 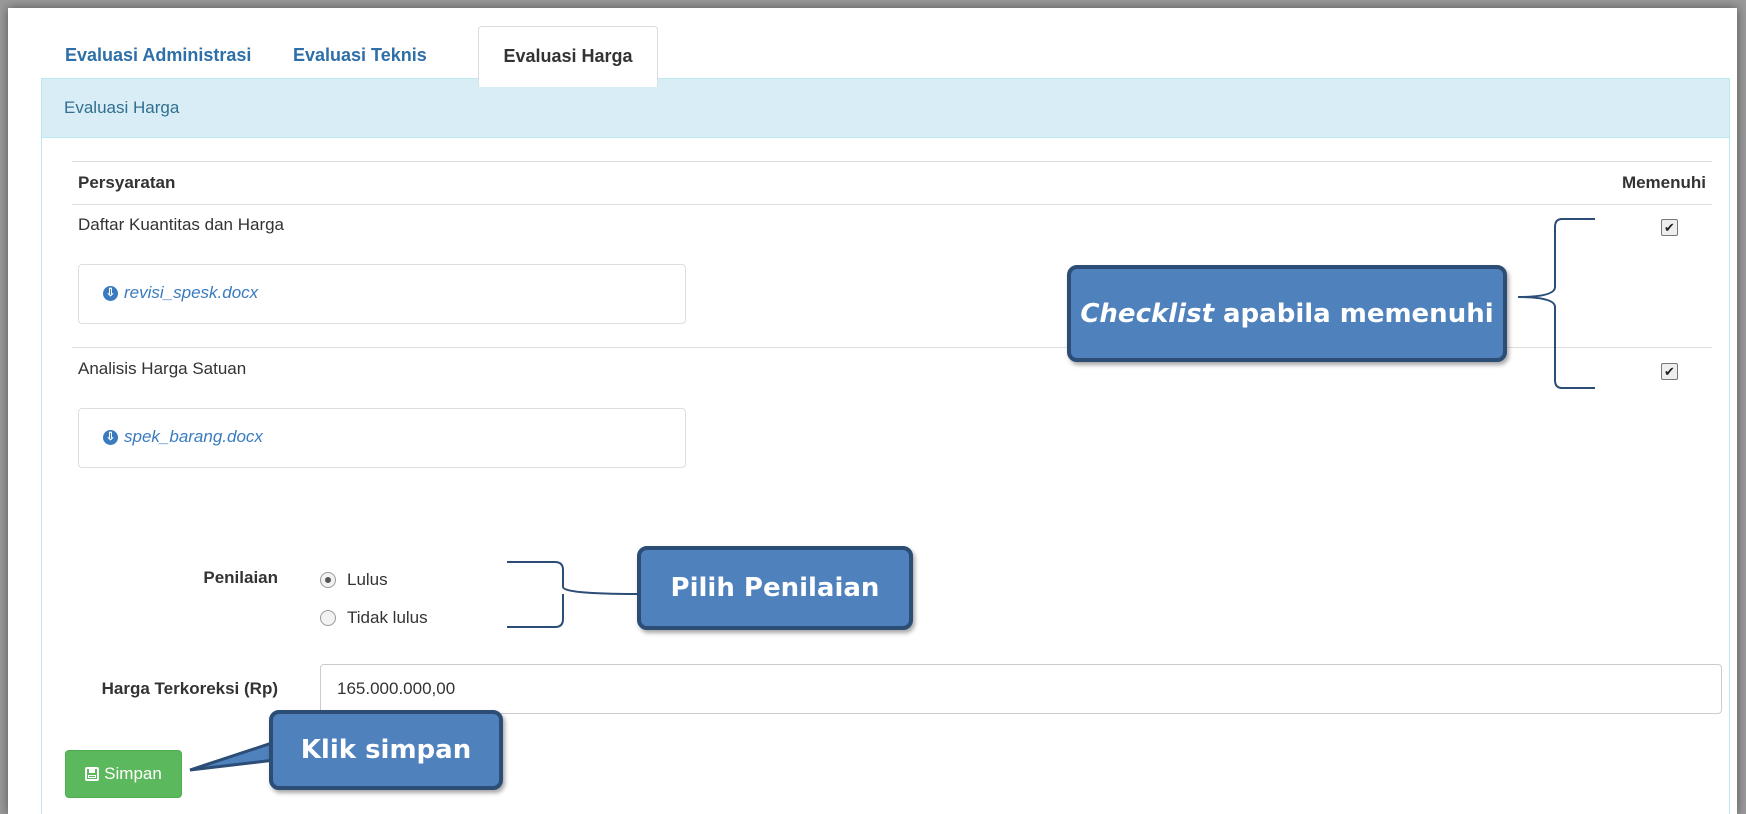 I want to click on simpan-button: Simpan, so click(x=123, y=774).